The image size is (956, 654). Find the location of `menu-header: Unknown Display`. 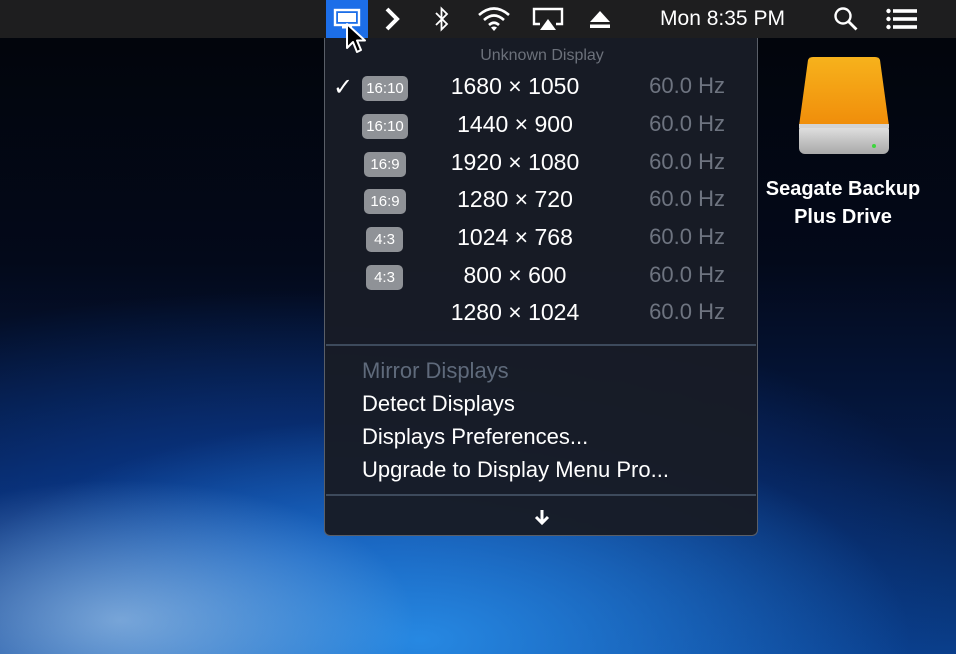

menu-header: Unknown Display is located at coordinates (542, 55).